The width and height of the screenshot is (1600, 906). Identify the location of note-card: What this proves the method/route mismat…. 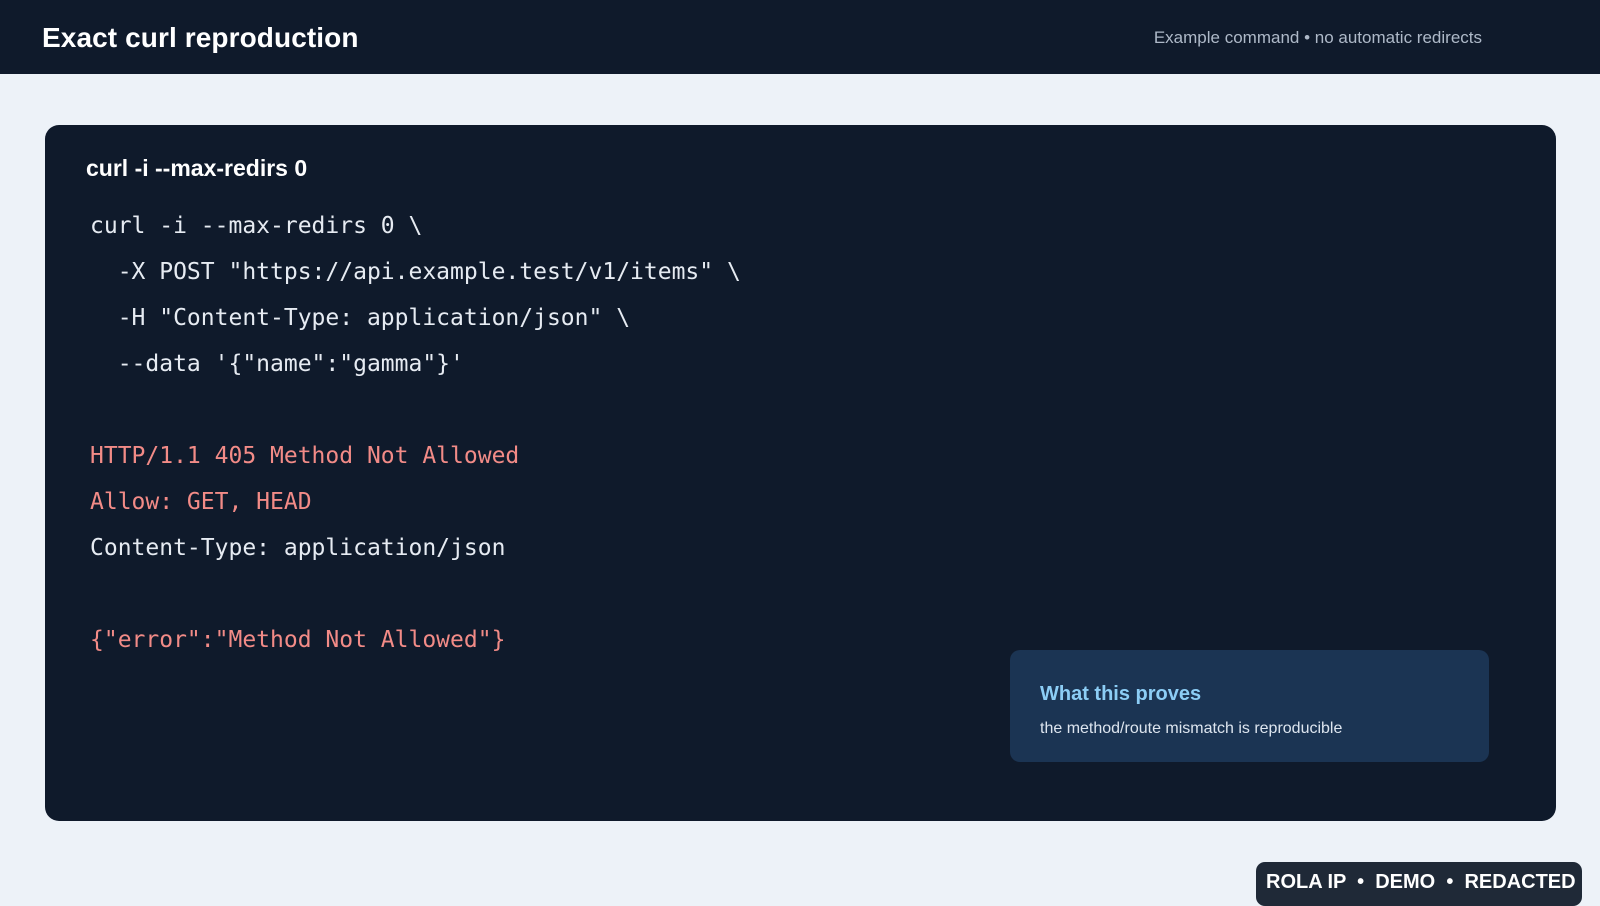
(1249, 706).